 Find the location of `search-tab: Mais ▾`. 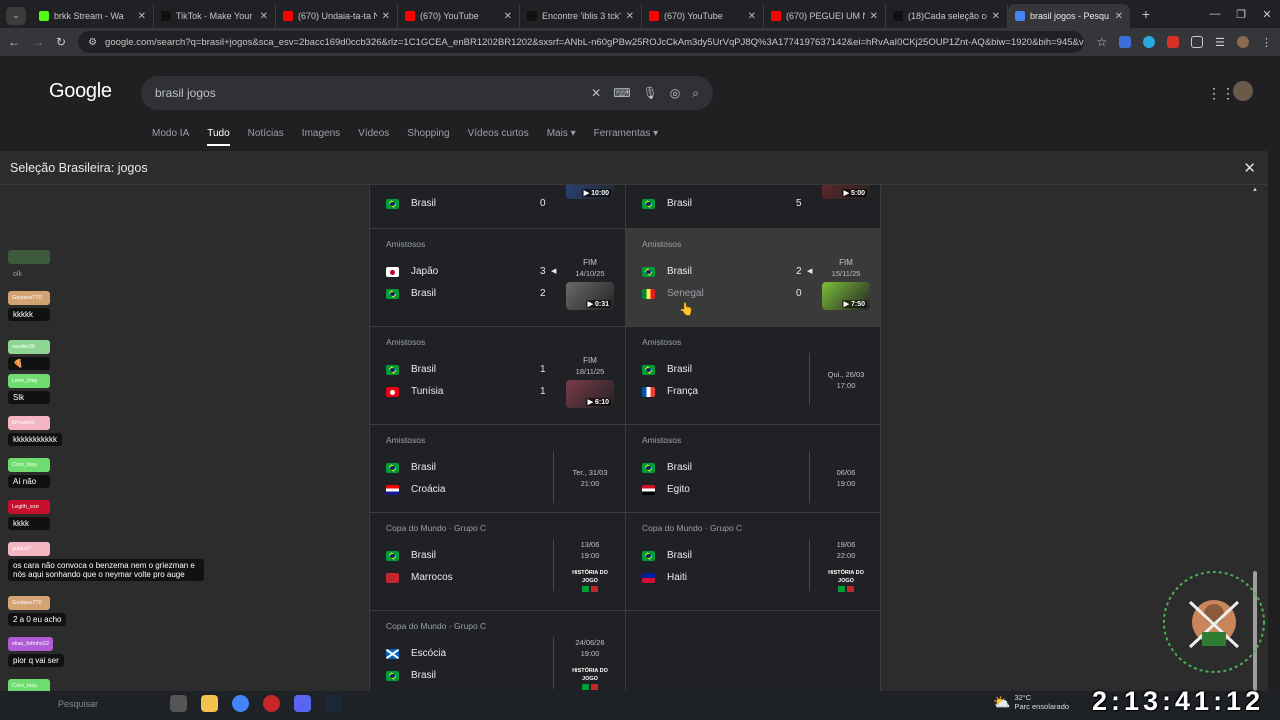

search-tab: Mais ▾ is located at coordinates (561, 137).